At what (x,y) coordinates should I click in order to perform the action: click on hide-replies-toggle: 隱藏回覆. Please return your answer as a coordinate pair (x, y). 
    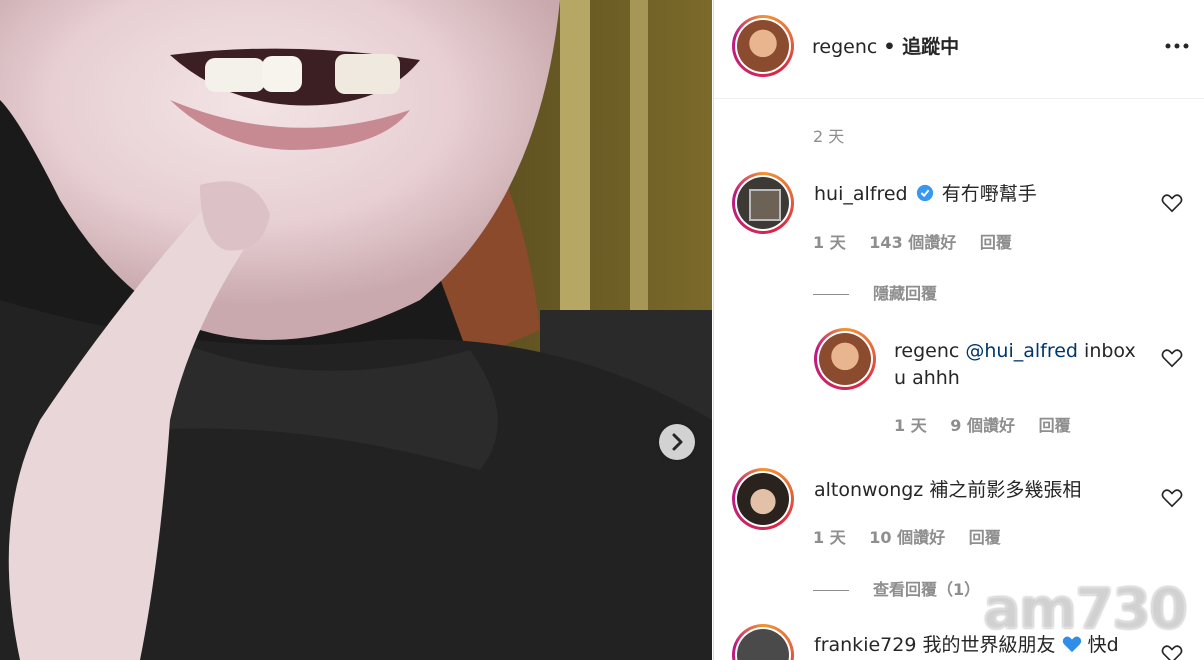
    Looking at the image, I should click on (884, 292).